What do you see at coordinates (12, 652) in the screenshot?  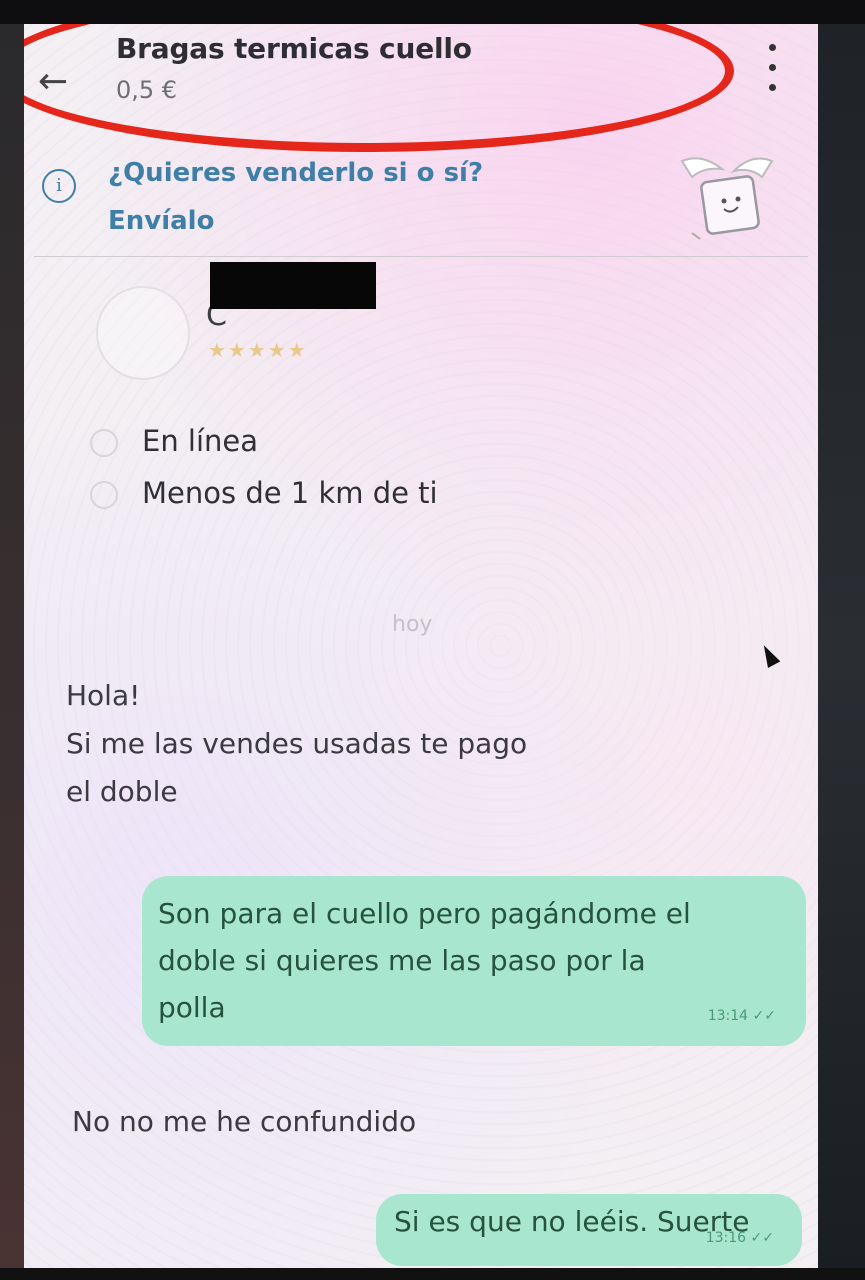 I see `photo-left-edge` at bounding box center [12, 652].